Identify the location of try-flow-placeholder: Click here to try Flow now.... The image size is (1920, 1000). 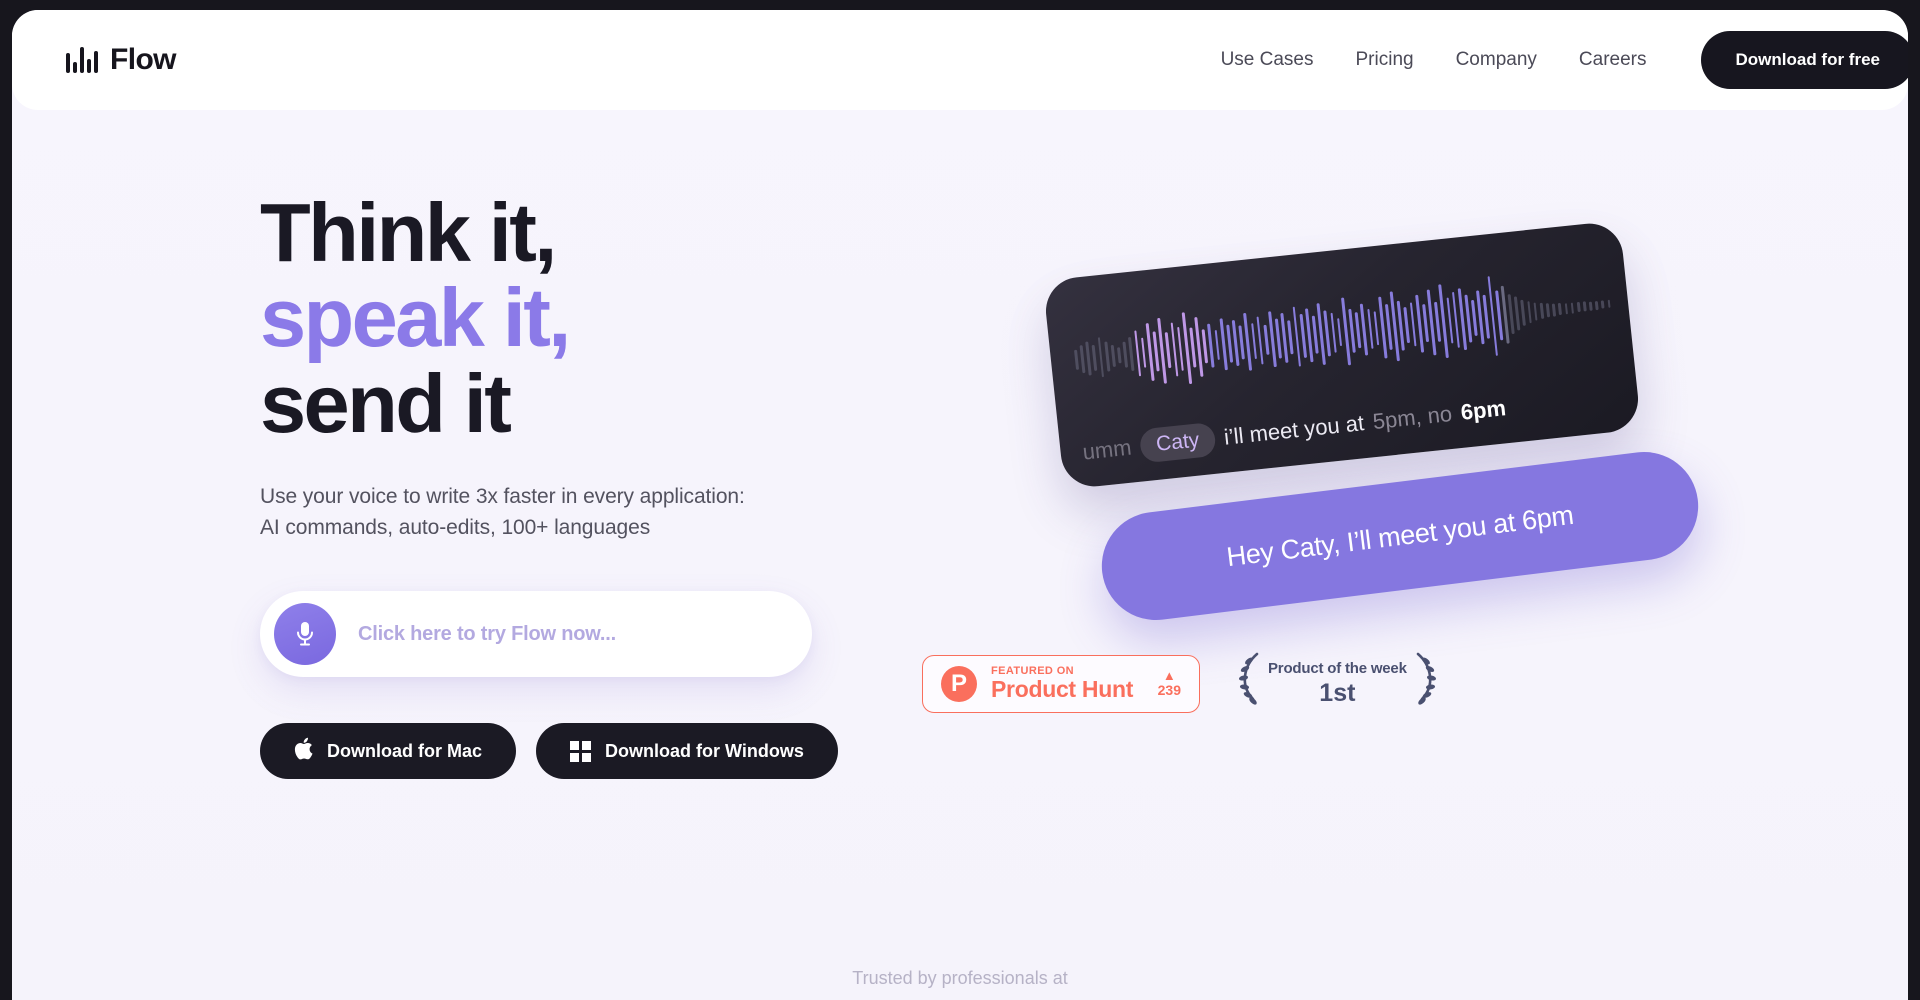
(487, 633).